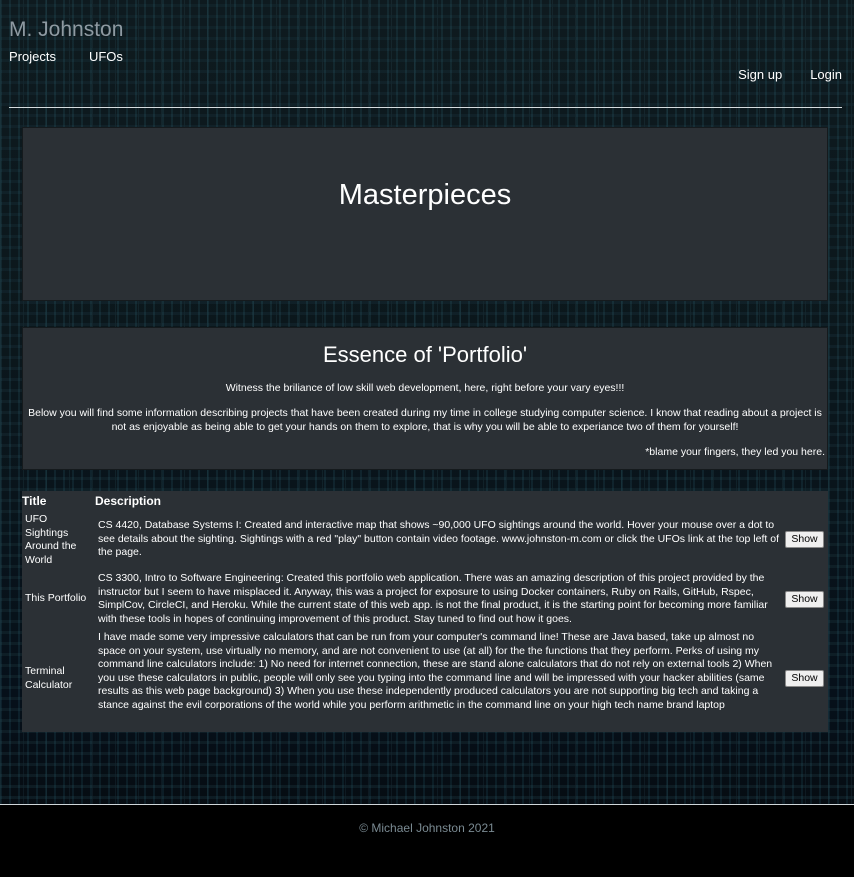 The height and width of the screenshot is (877, 854). I want to click on login-link: Login, so click(826, 75).